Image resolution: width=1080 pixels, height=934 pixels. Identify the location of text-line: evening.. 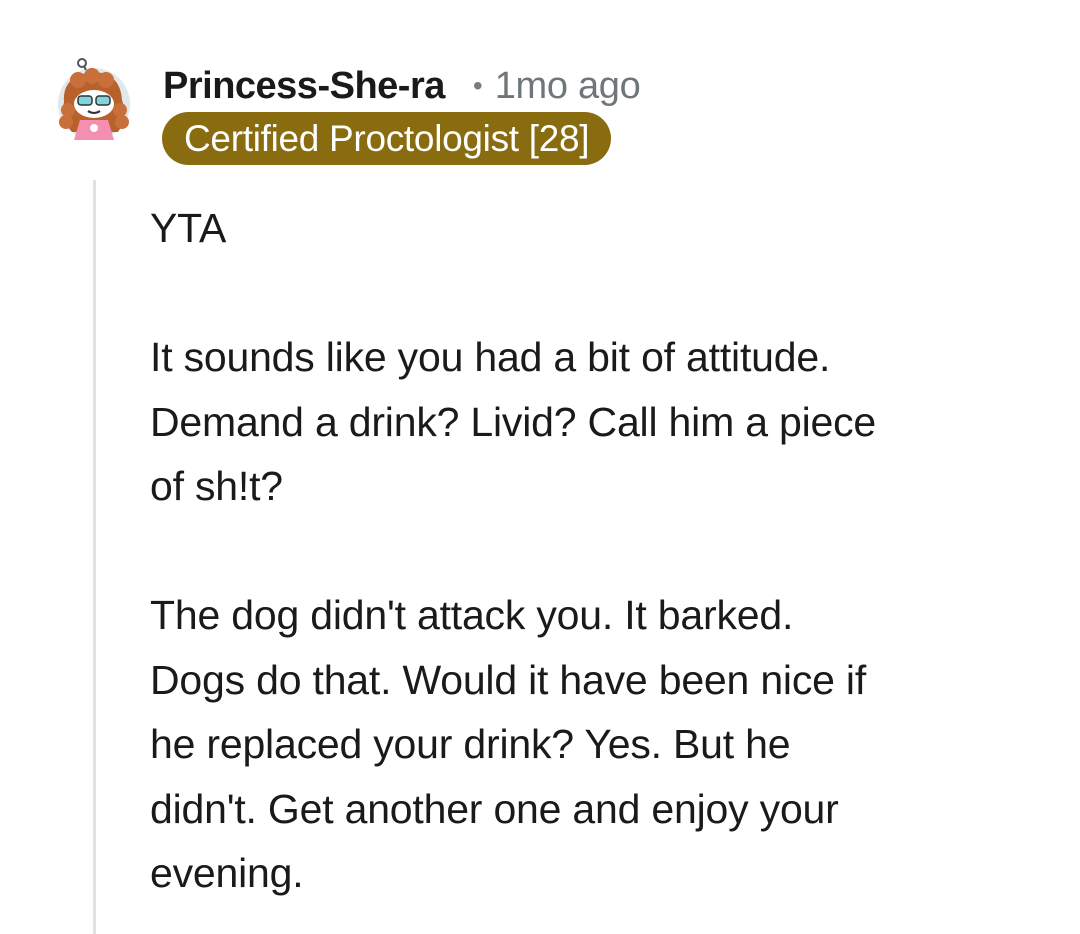
(227, 873).